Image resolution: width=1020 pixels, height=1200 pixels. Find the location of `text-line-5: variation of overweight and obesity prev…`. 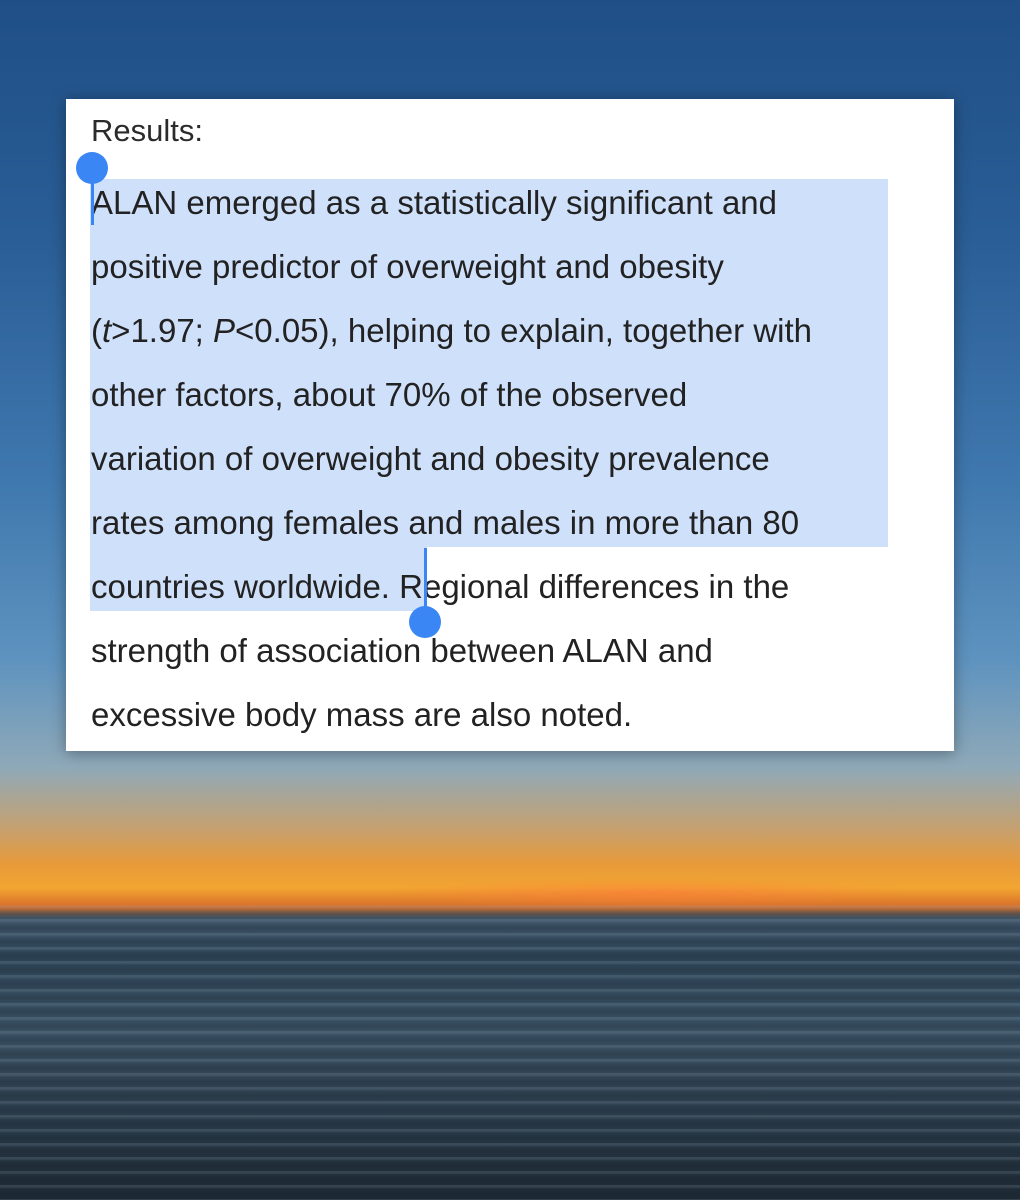

text-line-5: variation of overweight and obesity prev… is located at coordinates (430, 459).